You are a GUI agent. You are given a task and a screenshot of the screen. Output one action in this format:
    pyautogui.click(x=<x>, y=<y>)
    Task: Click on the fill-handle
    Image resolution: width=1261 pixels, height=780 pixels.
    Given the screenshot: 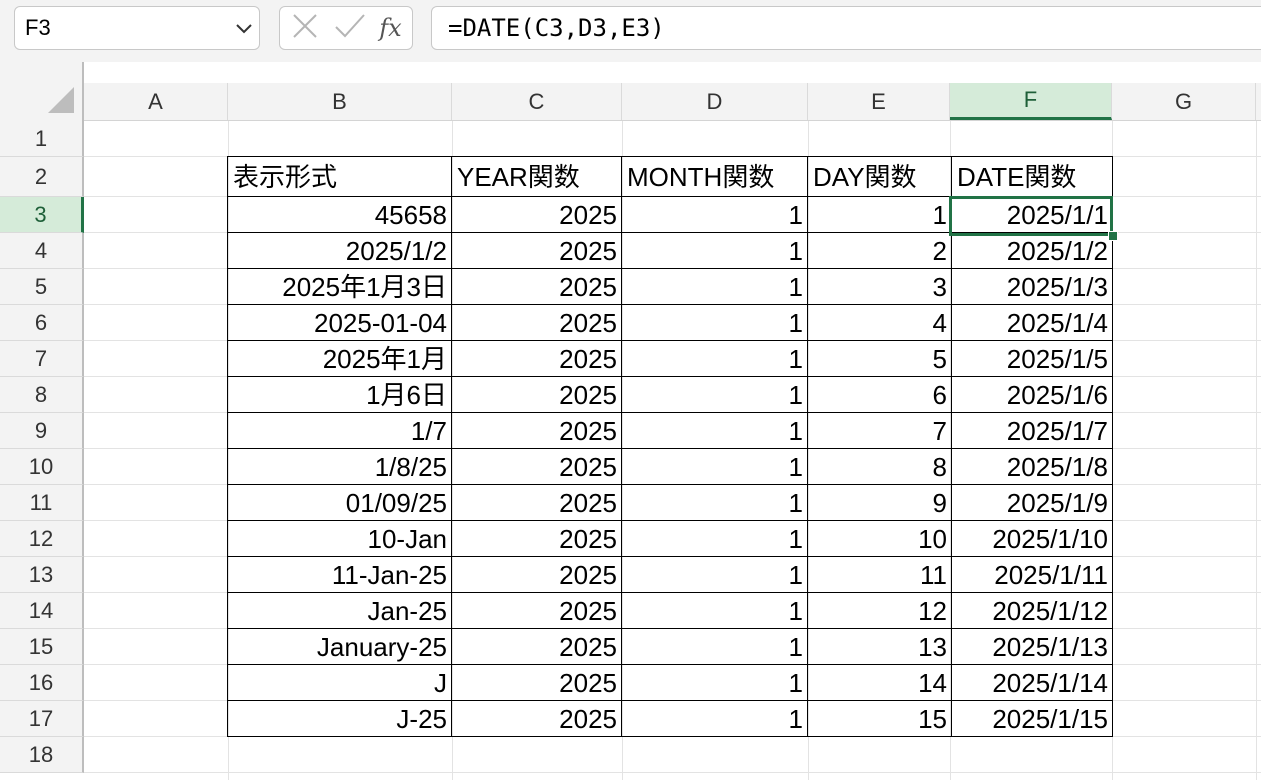 What is the action you would take?
    pyautogui.click(x=1113, y=236)
    